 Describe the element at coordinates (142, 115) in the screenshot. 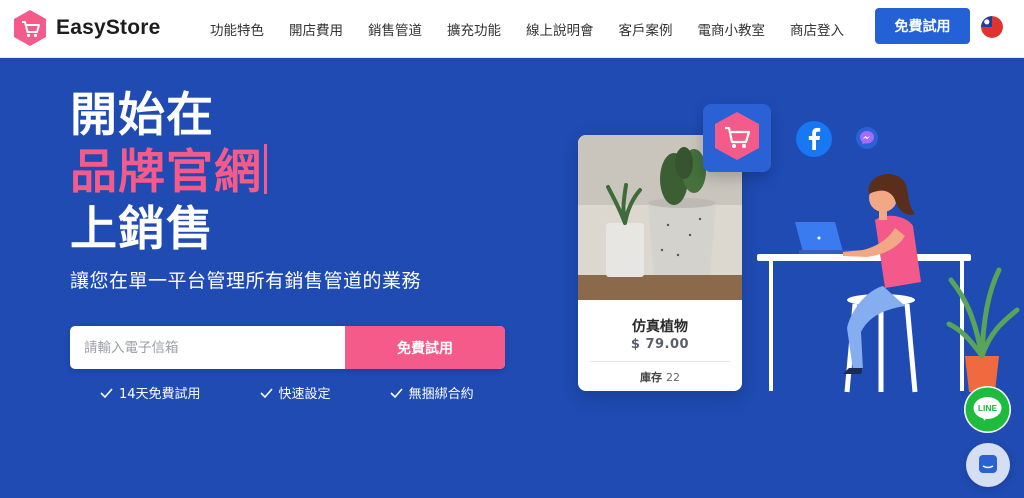

I see `hero-title-line1: 開始在` at that location.